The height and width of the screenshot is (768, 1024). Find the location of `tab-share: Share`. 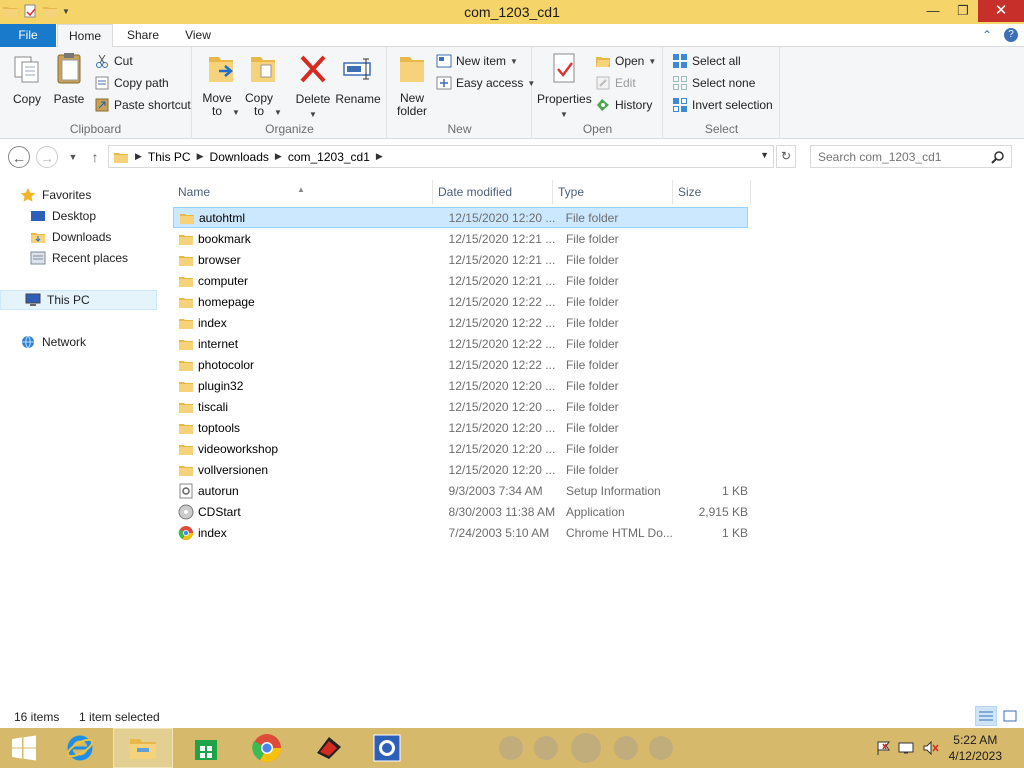

tab-share: Share is located at coordinates (143, 35).